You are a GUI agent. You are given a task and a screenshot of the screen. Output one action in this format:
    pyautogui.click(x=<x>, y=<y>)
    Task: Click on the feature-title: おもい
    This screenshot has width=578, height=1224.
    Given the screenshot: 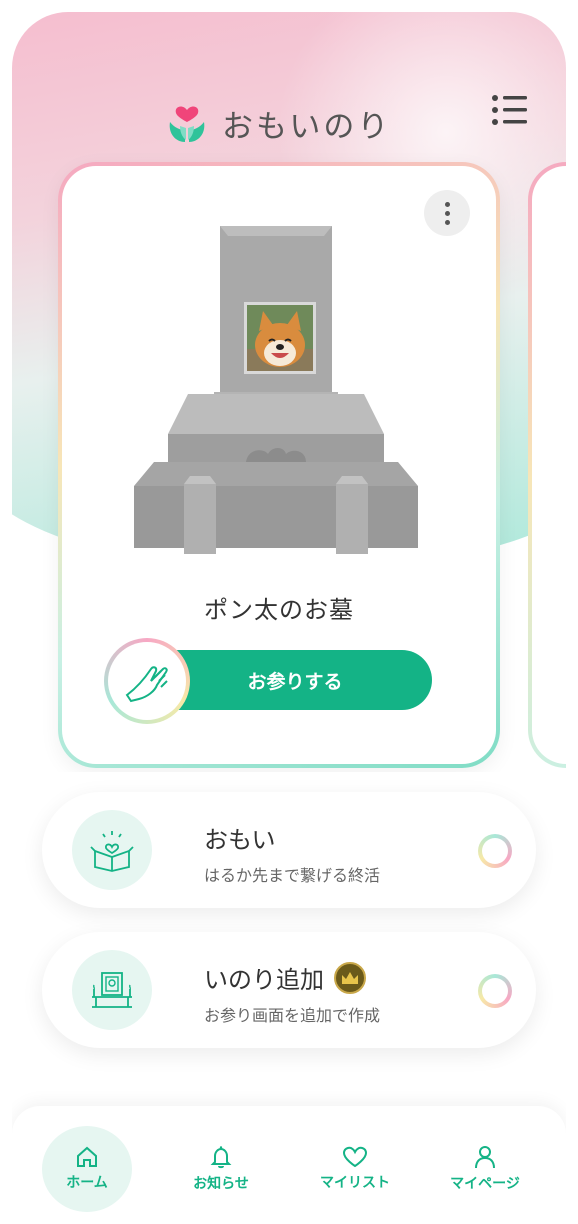 What is the action you would take?
    pyautogui.click(x=240, y=837)
    